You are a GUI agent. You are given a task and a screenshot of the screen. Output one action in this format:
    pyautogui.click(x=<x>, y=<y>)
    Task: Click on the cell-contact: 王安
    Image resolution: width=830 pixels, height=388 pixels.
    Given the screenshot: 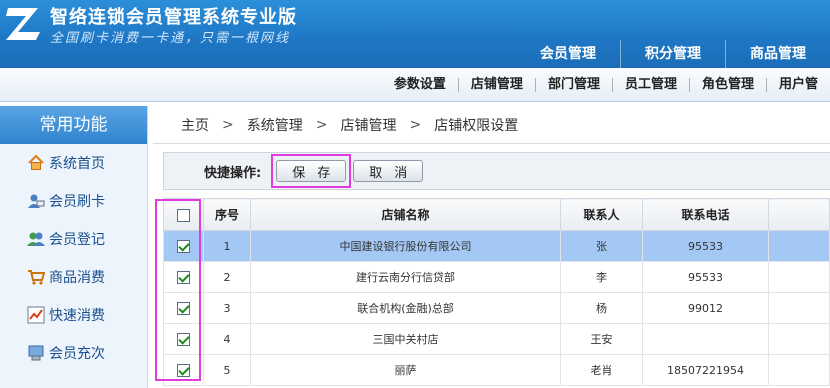 What is the action you would take?
    pyautogui.click(x=601, y=339)
    